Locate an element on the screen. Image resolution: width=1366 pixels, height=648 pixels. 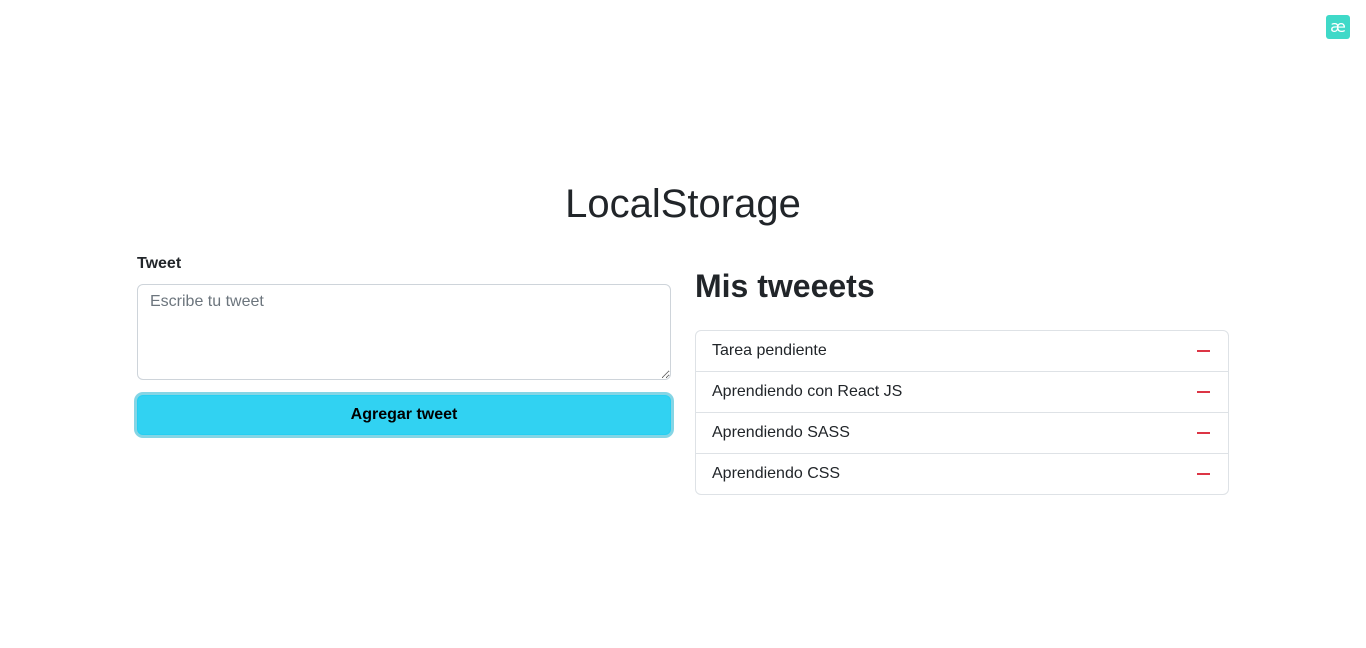
tweet-form: Tweet Agregar tweet is located at coordinates (404, 343).